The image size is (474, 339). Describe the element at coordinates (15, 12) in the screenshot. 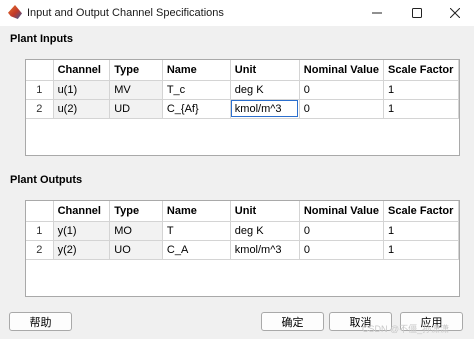

I see `matlab-icon` at that location.